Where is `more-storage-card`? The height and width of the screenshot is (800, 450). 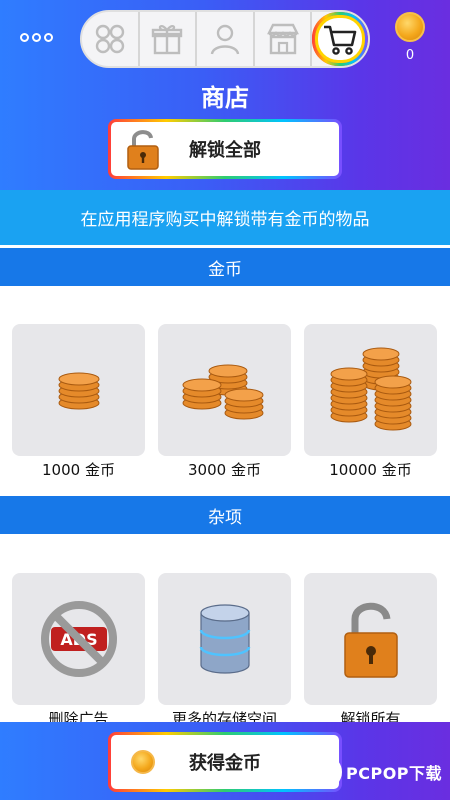 more-storage-card is located at coordinates (224, 639).